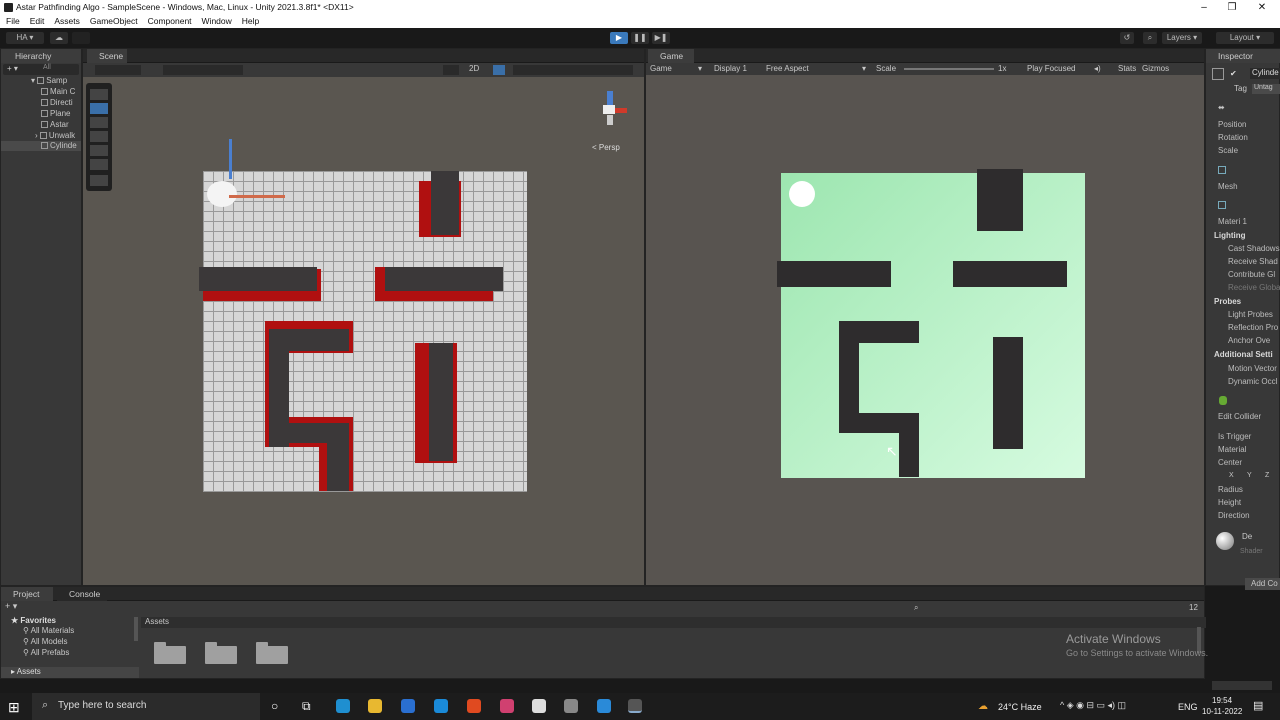 The image size is (1280, 720). Describe the element at coordinates (1262, 584) in the screenshot. I see `add-component-button: Add Co` at that location.